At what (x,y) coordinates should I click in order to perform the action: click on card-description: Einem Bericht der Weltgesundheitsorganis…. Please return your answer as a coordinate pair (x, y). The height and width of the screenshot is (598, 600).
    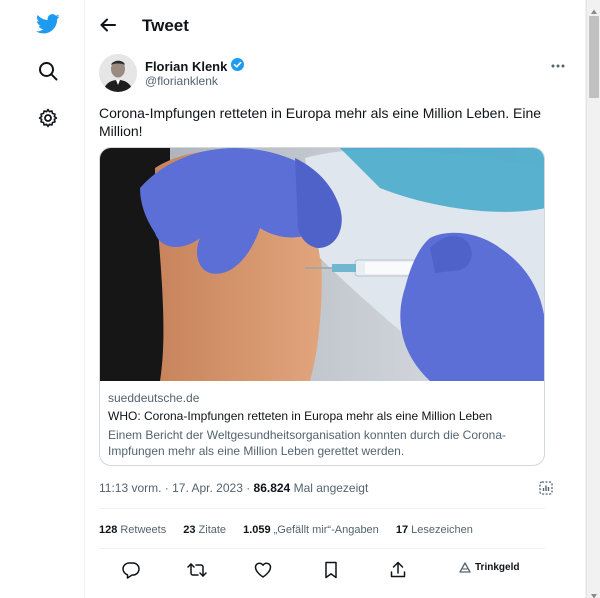
    Looking at the image, I should click on (307, 443).